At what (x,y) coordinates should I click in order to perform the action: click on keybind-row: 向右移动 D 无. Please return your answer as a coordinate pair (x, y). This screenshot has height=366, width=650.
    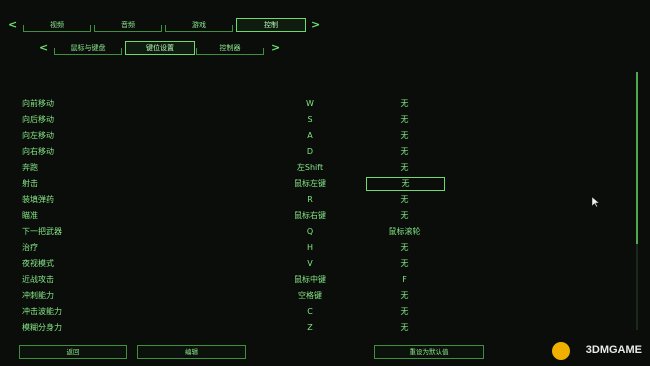
    Looking at the image, I should click on (320, 152).